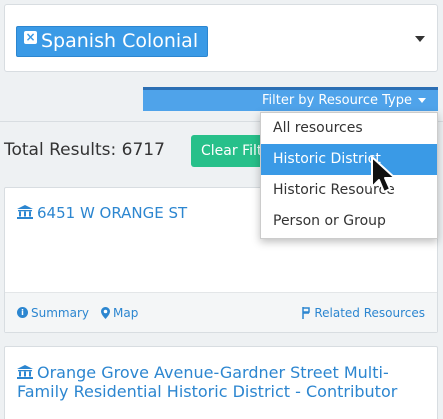  What do you see at coordinates (349, 190) in the screenshot?
I see `dropdown-item-historic-resource: Historic Resource` at bounding box center [349, 190].